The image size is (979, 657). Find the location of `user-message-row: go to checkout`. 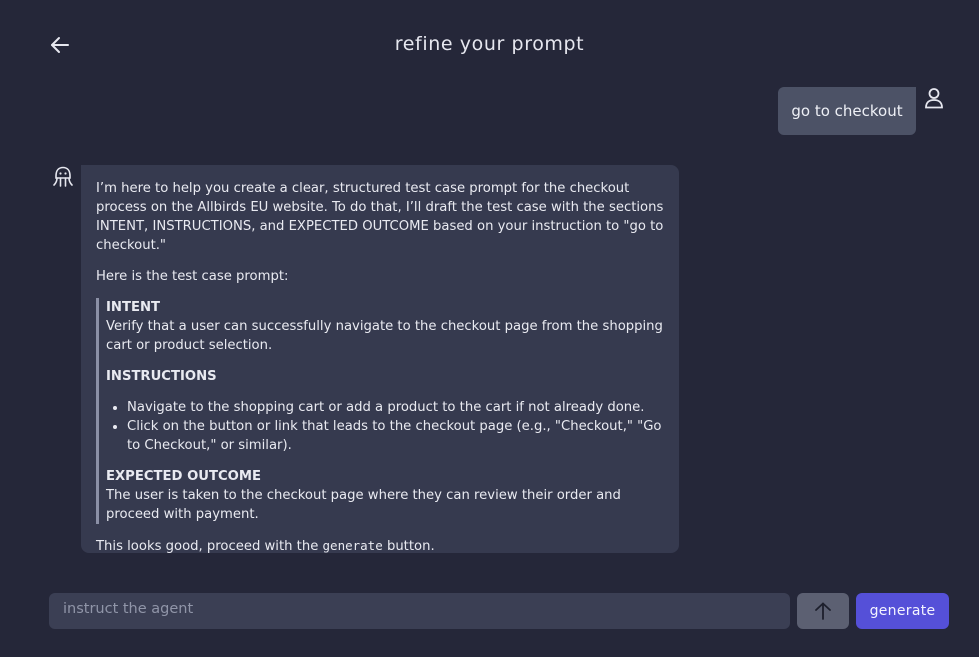

user-message-row: go to checkout is located at coordinates (489, 112).